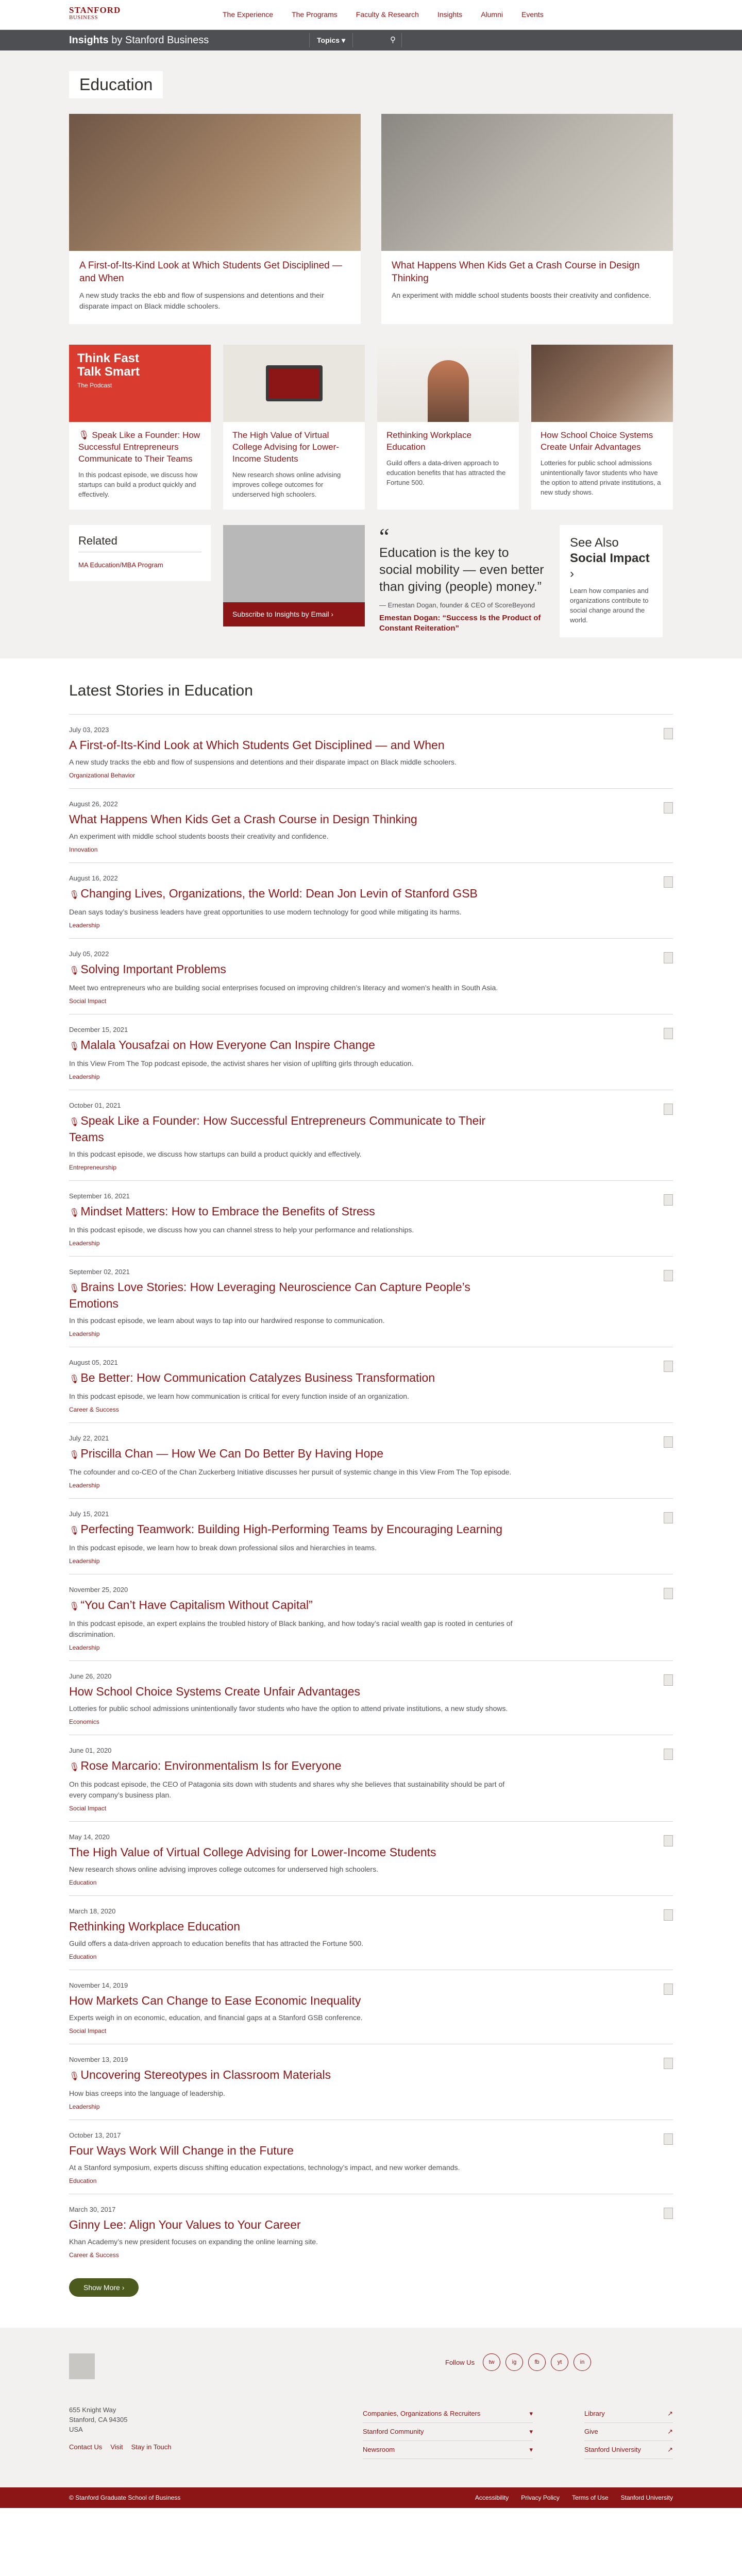 This screenshot has width=742, height=2576. I want to click on contact-us-link: Contact Us, so click(85, 2447).